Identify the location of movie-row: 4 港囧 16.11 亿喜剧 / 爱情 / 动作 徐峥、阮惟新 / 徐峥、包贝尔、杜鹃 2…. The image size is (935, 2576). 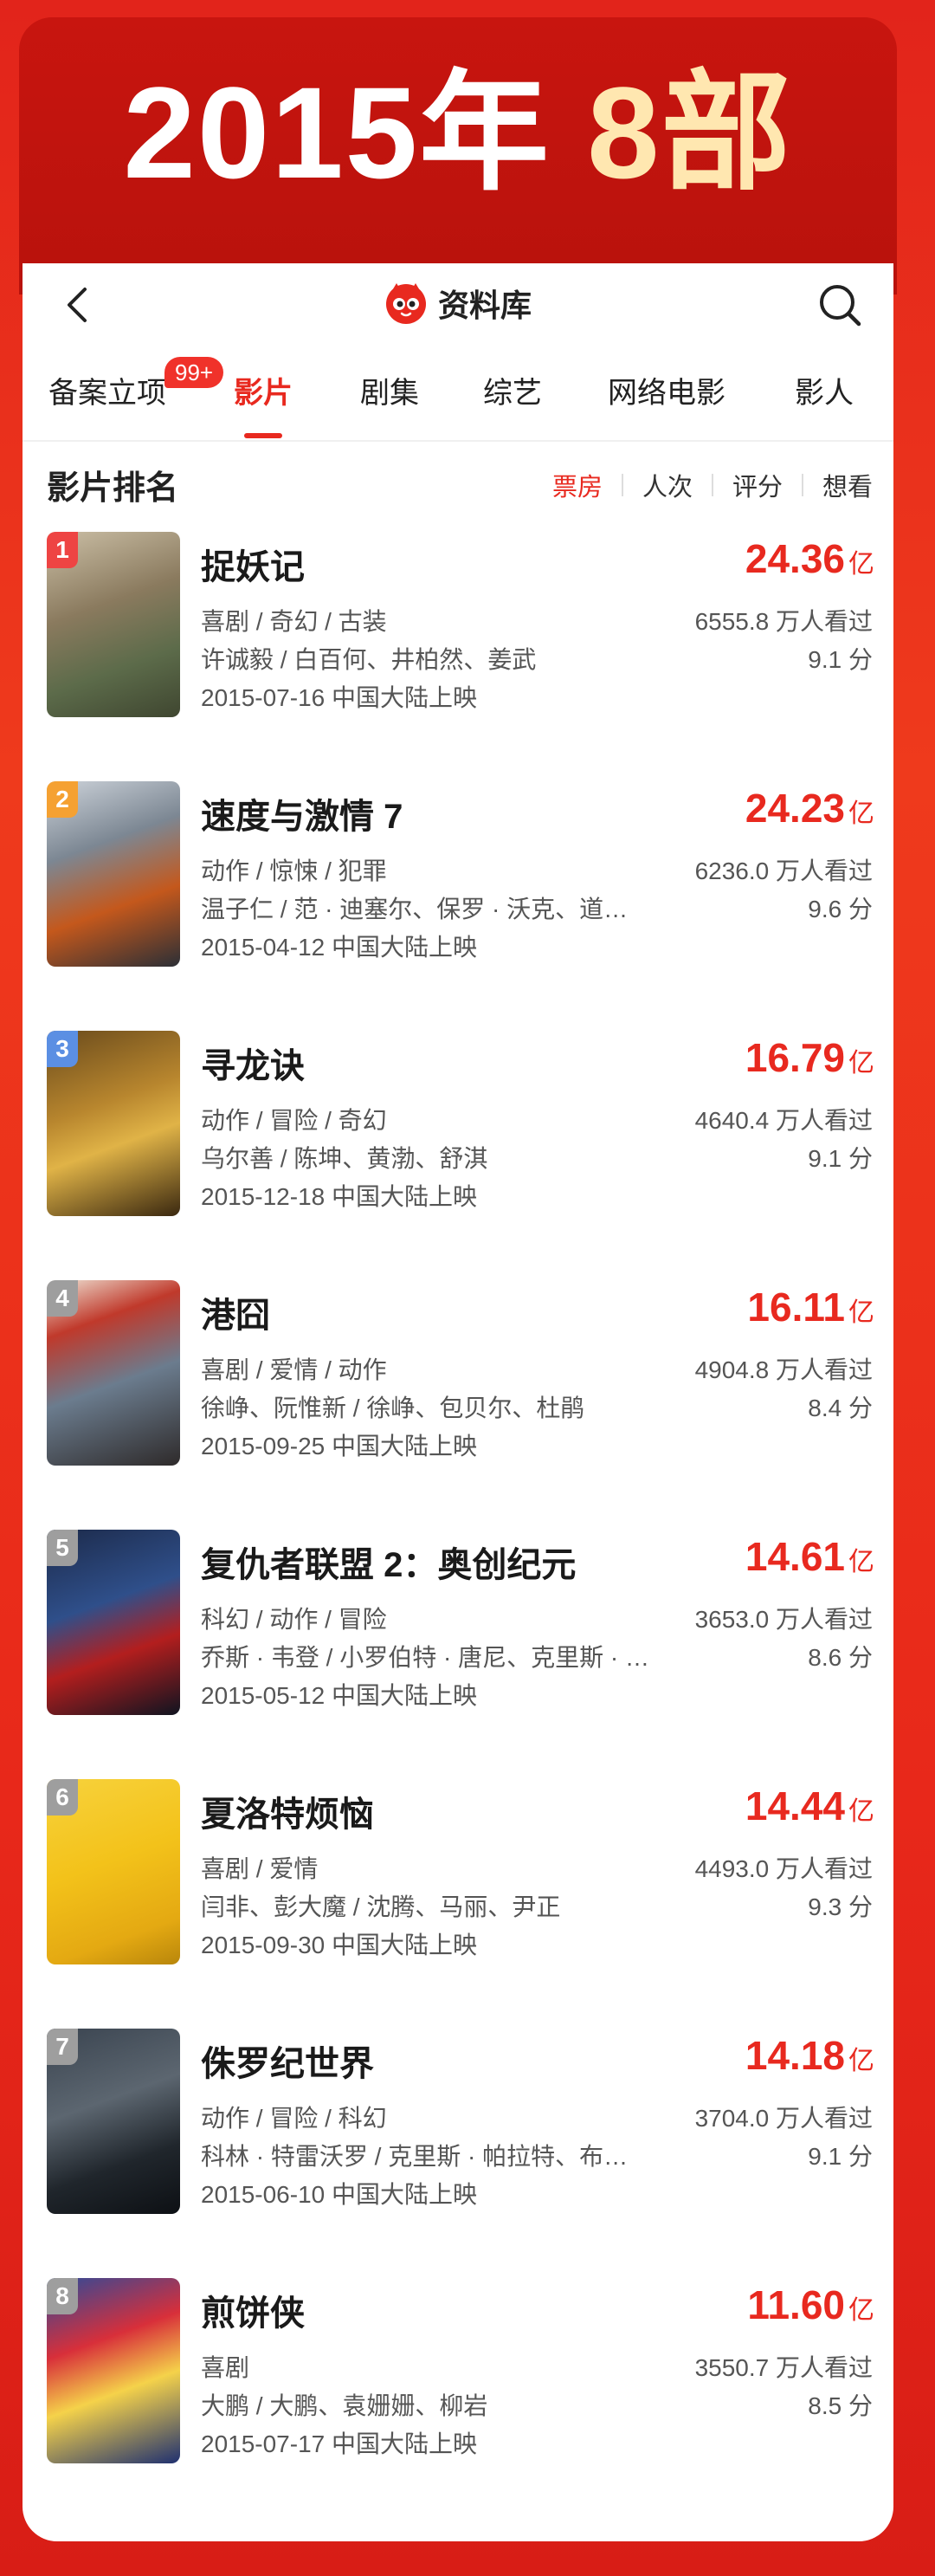
(458, 1377).